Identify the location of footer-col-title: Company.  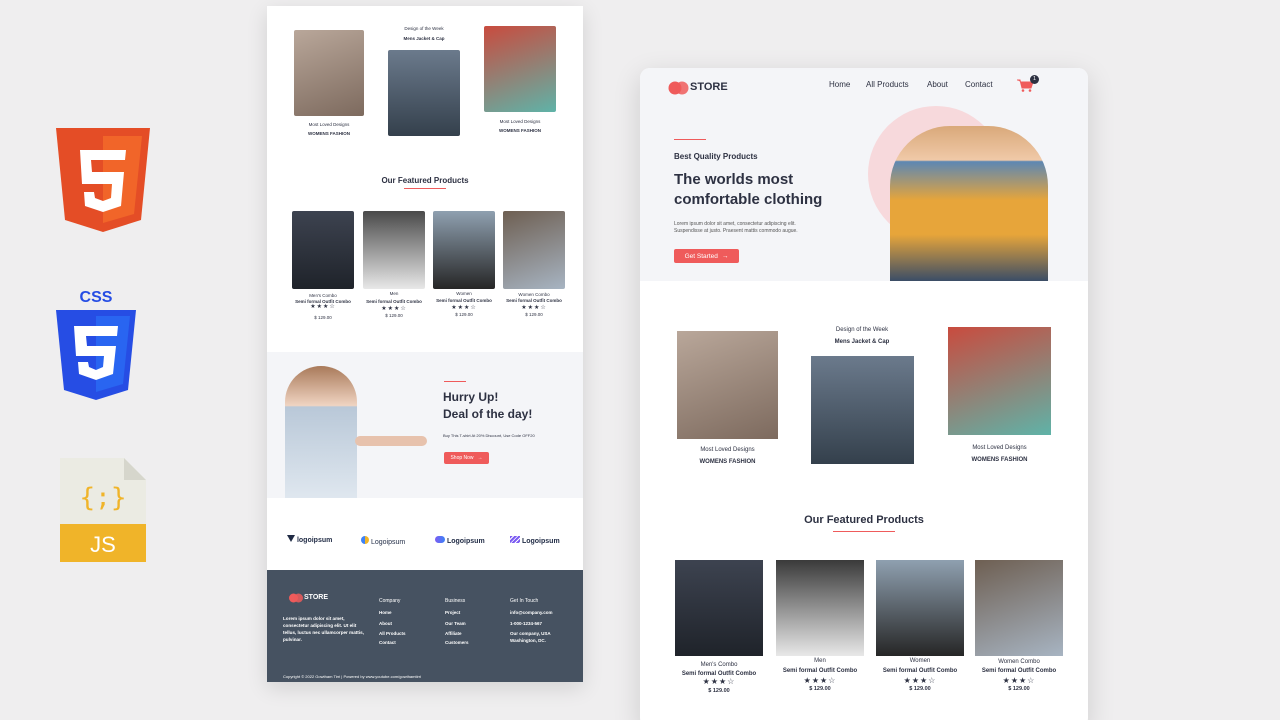
(390, 601).